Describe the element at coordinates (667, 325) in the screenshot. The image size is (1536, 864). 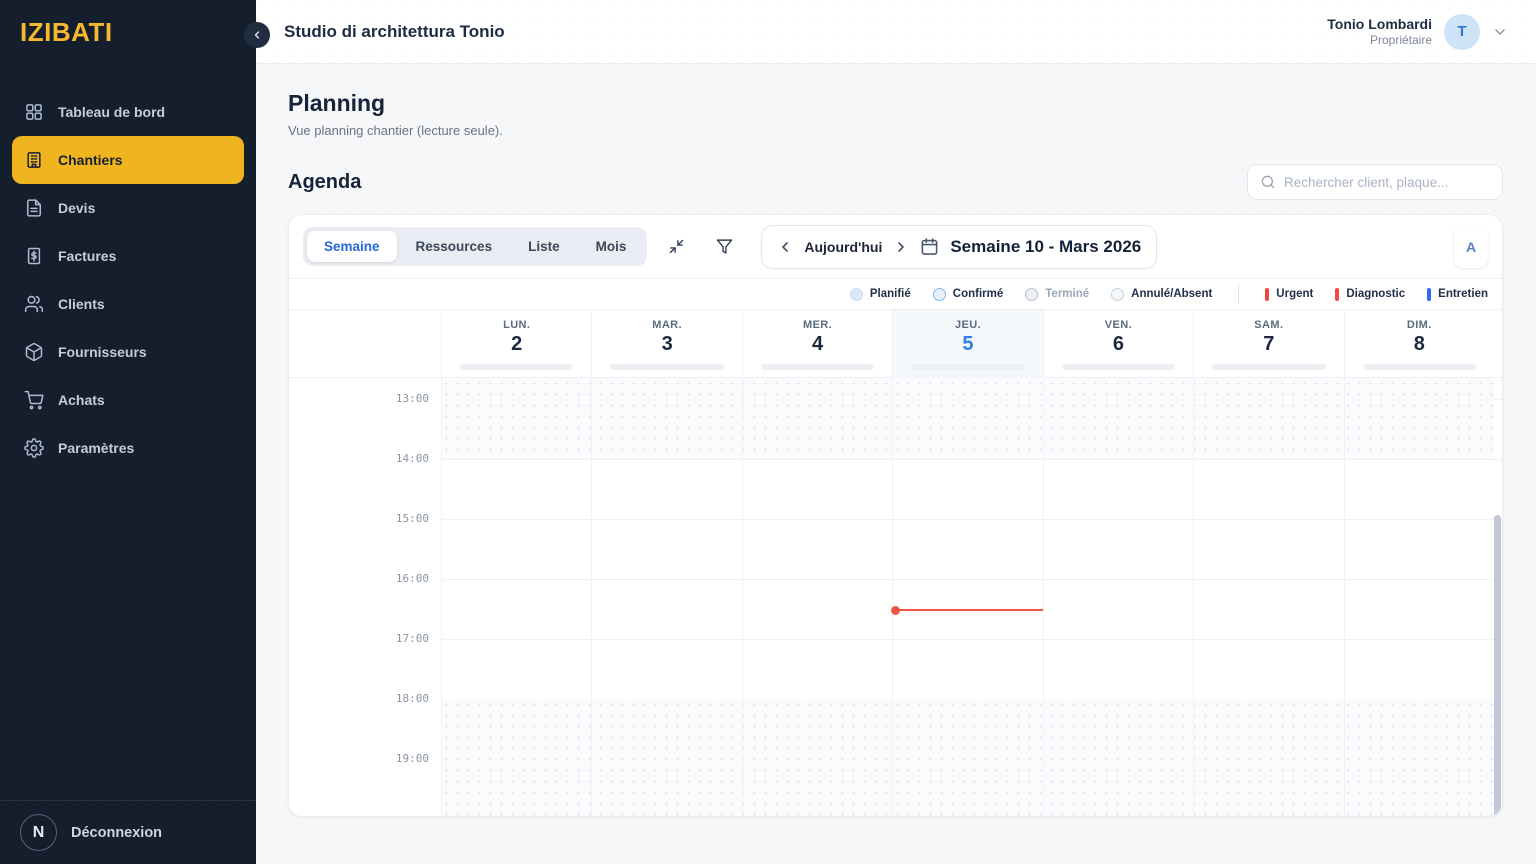
I see `day-abbr: MAR.` at that location.